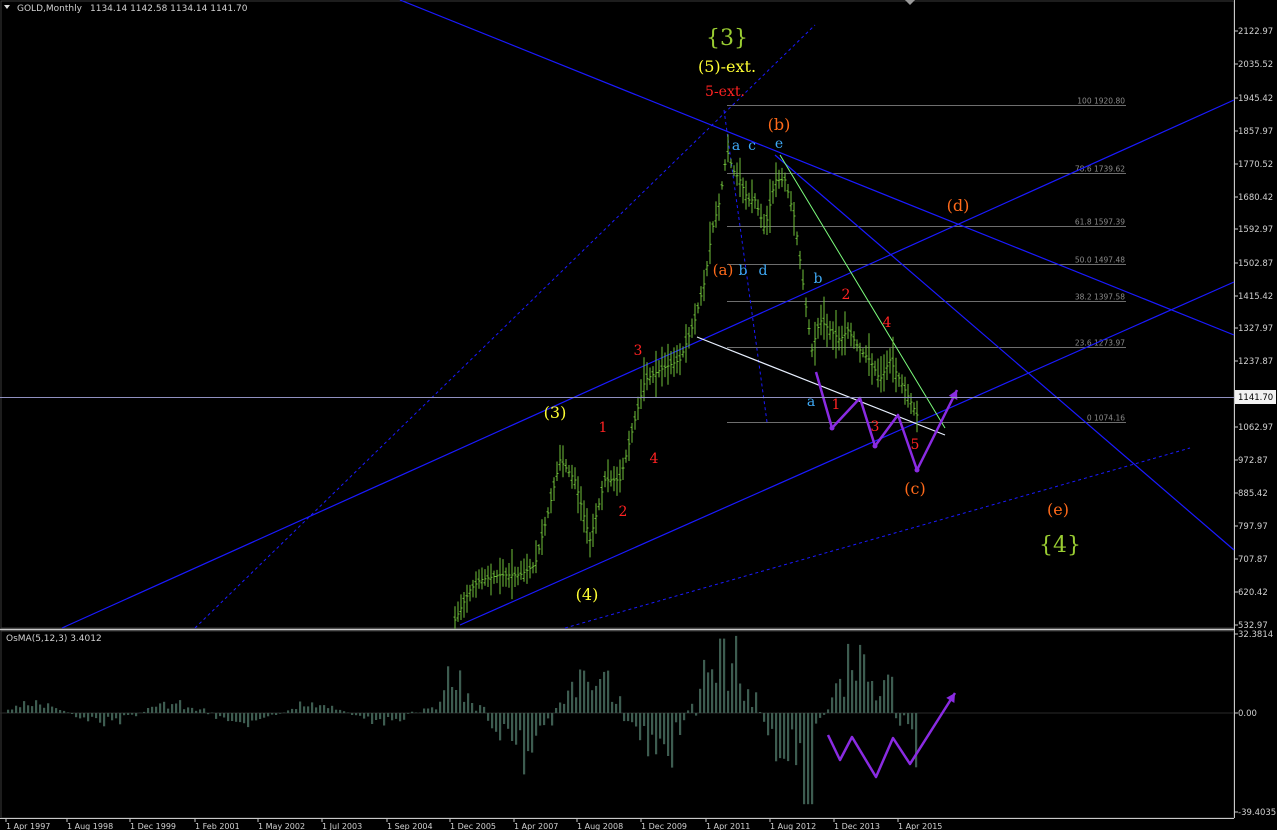 This screenshot has width=1277, height=830. What do you see at coordinates (623, 512) in the screenshot?
I see `wave-label: 2` at bounding box center [623, 512].